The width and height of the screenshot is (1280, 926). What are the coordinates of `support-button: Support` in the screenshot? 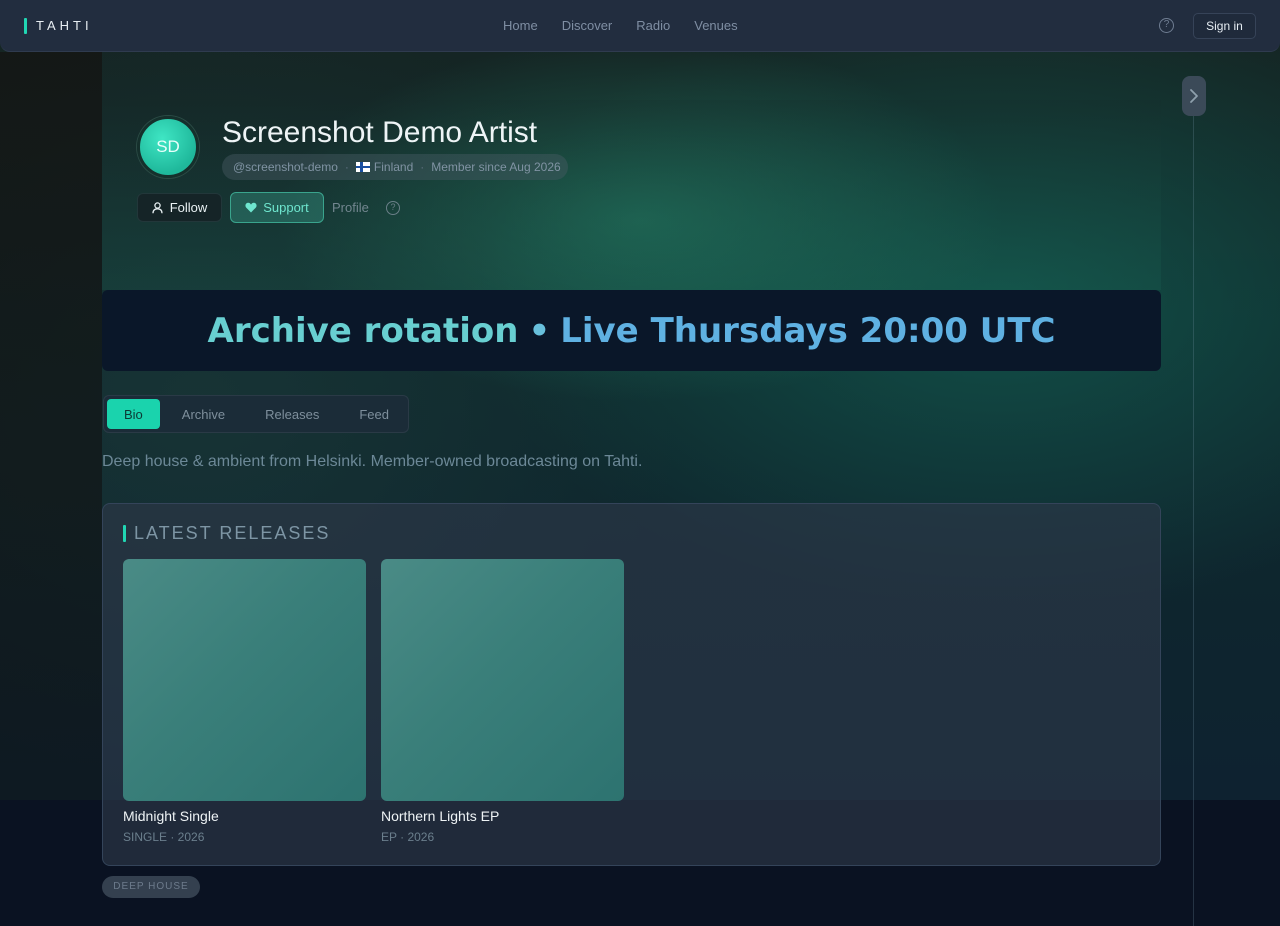 It's located at (277, 207).